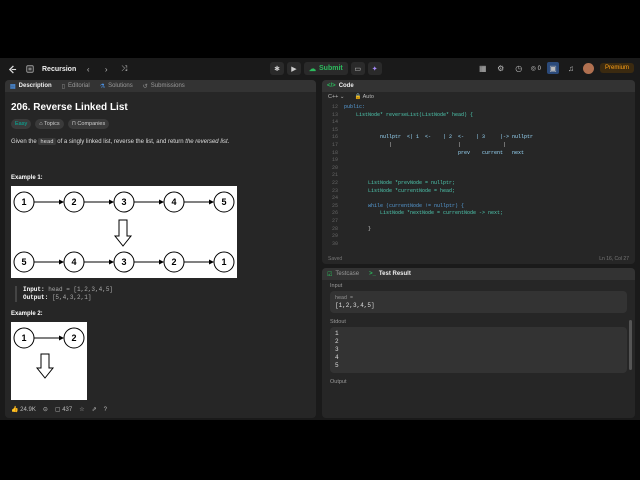 This screenshot has height=480, width=640. Describe the element at coordinates (334, 122) in the screenshot. I see `line-number: 14` at that location.